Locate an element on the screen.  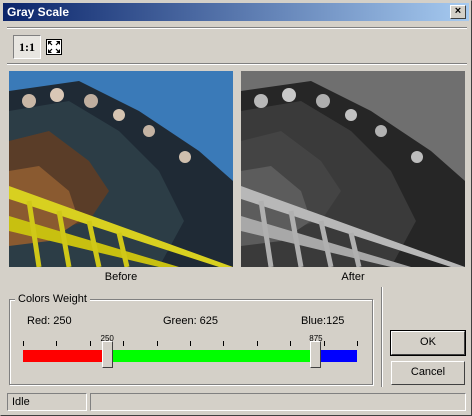
fit-to-window-button is located at coordinates (54, 47).